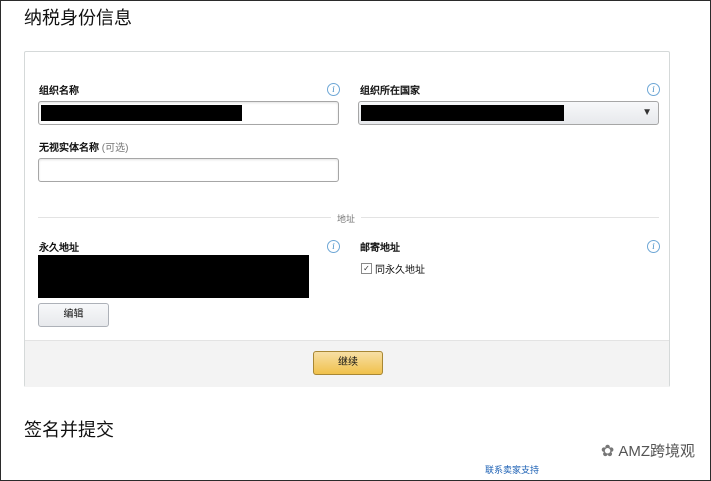 The height and width of the screenshot is (481, 711). What do you see at coordinates (380, 248) in the screenshot?
I see `mailing-address-label: 邮寄地址` at bounding box center [380, 248].